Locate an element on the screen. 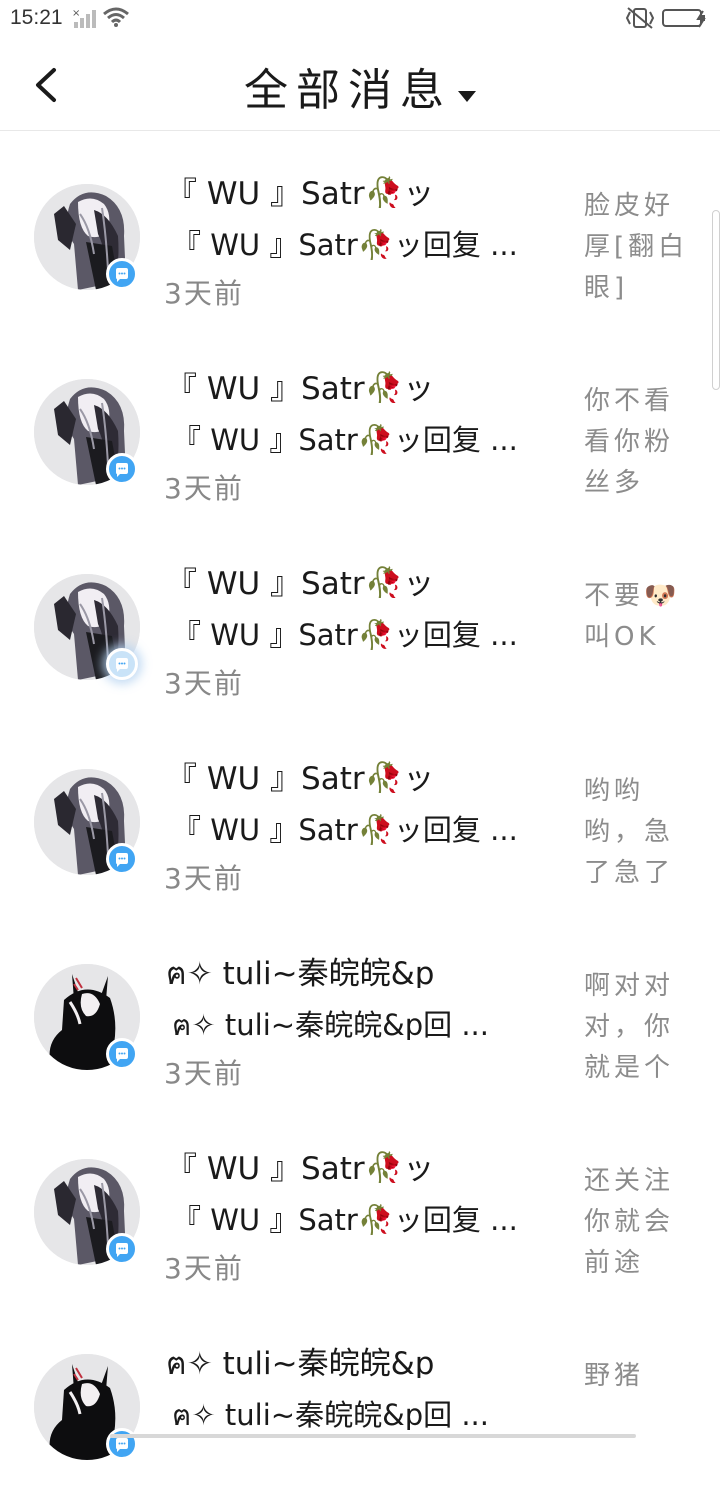 This screenshot has height=1497, width=720. vibrate-icon is located at coordinates (640, 18).